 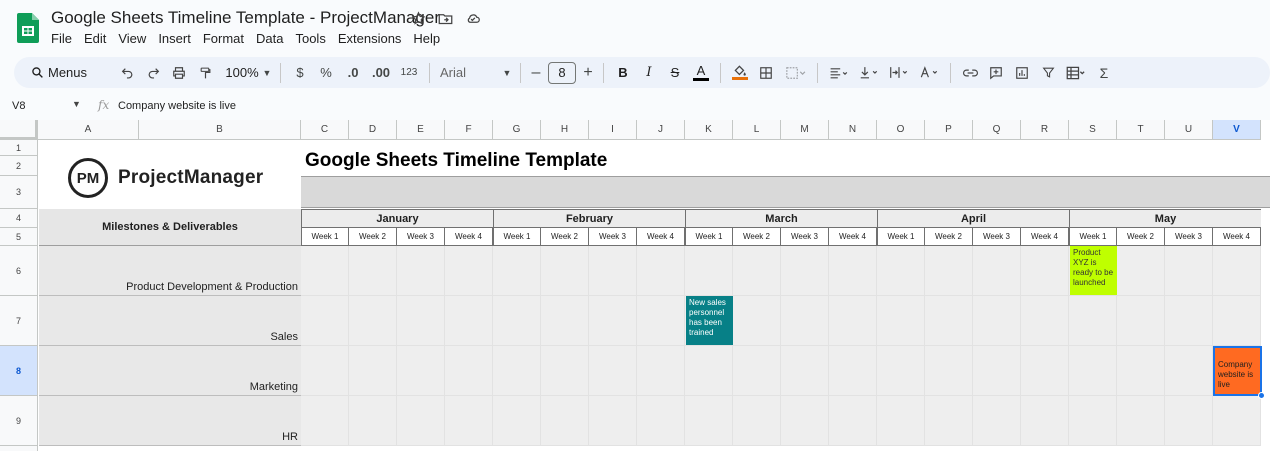 I want to click on category-cell: HR, so click(x=170, y=421).